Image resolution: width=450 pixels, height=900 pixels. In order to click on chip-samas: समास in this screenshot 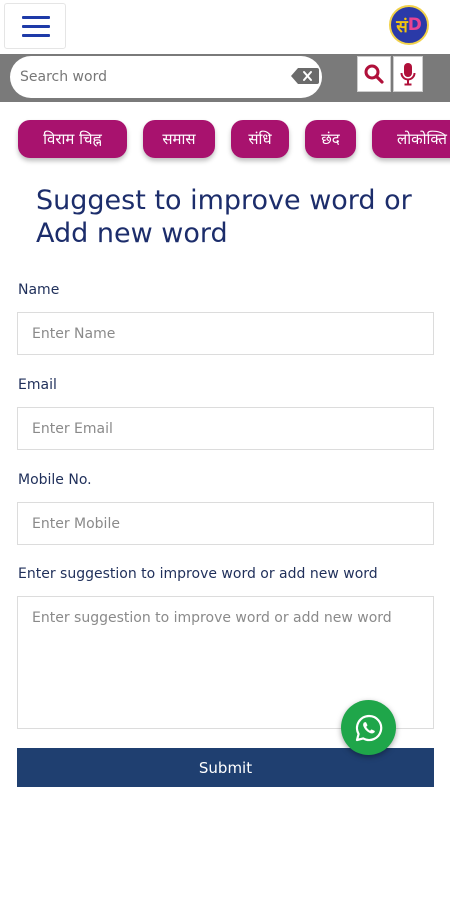, I will do `click(179, 139)`.